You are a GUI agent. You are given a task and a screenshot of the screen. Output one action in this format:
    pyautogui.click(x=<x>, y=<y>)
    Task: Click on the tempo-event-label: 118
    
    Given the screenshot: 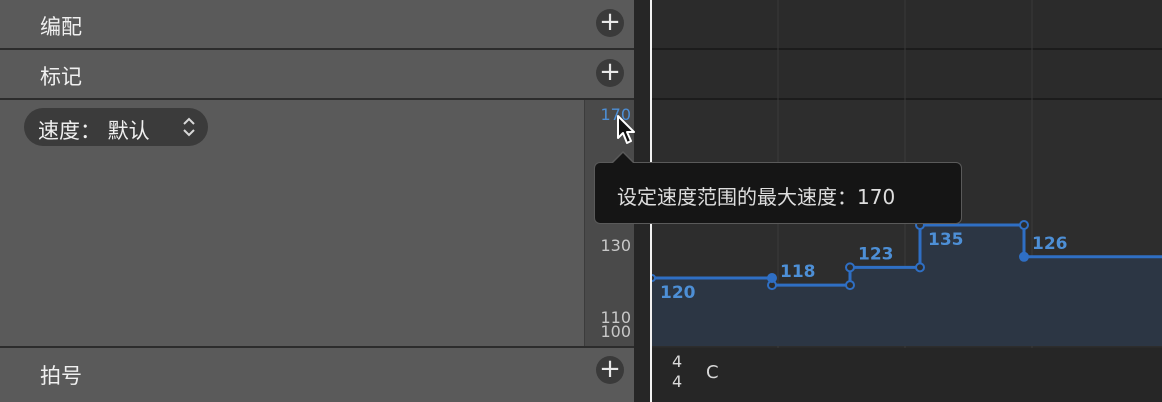 What is the action you would take?
    pyautogui.click(x=798, y=272)
    